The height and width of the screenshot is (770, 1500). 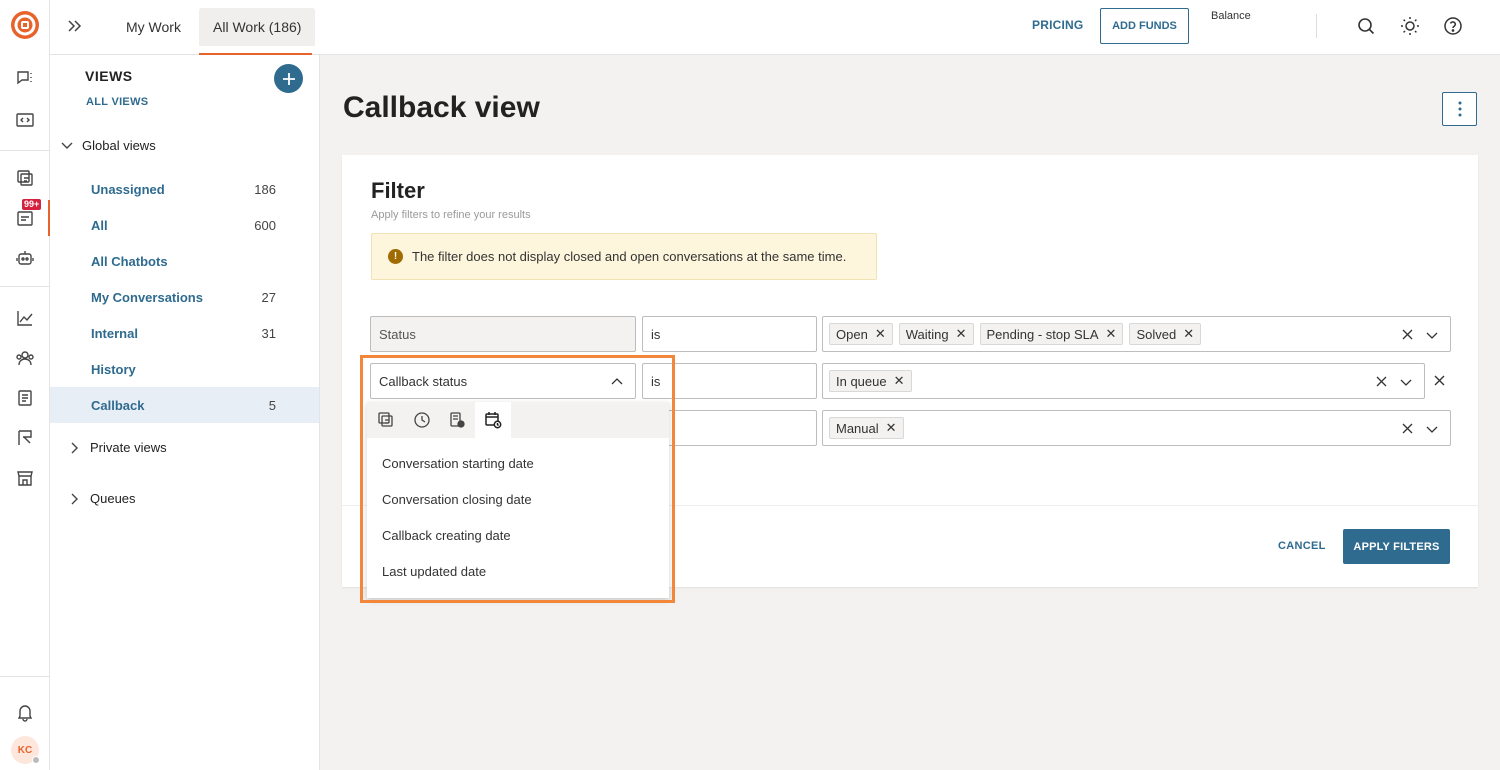 What do you see at coordinates (936, 334) in the screenshot?
I see `value-chip: Waiting ✕` at bounding box center [936, 334].